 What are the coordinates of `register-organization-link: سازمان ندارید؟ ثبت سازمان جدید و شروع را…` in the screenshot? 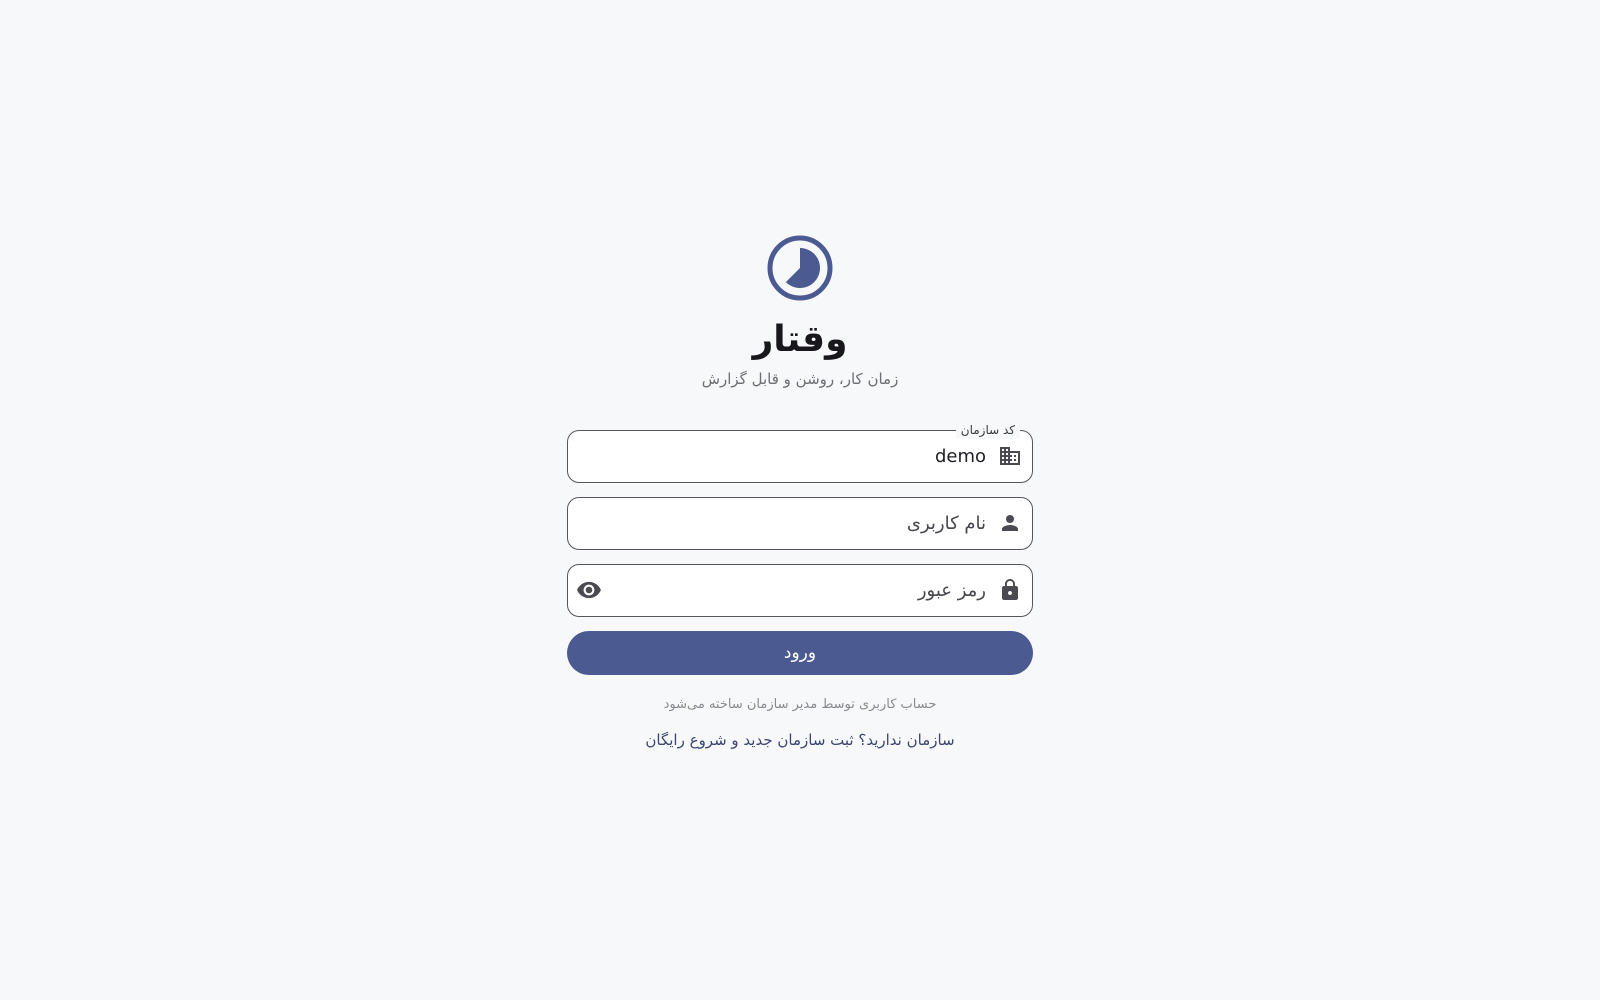 It's located at (799, 740).